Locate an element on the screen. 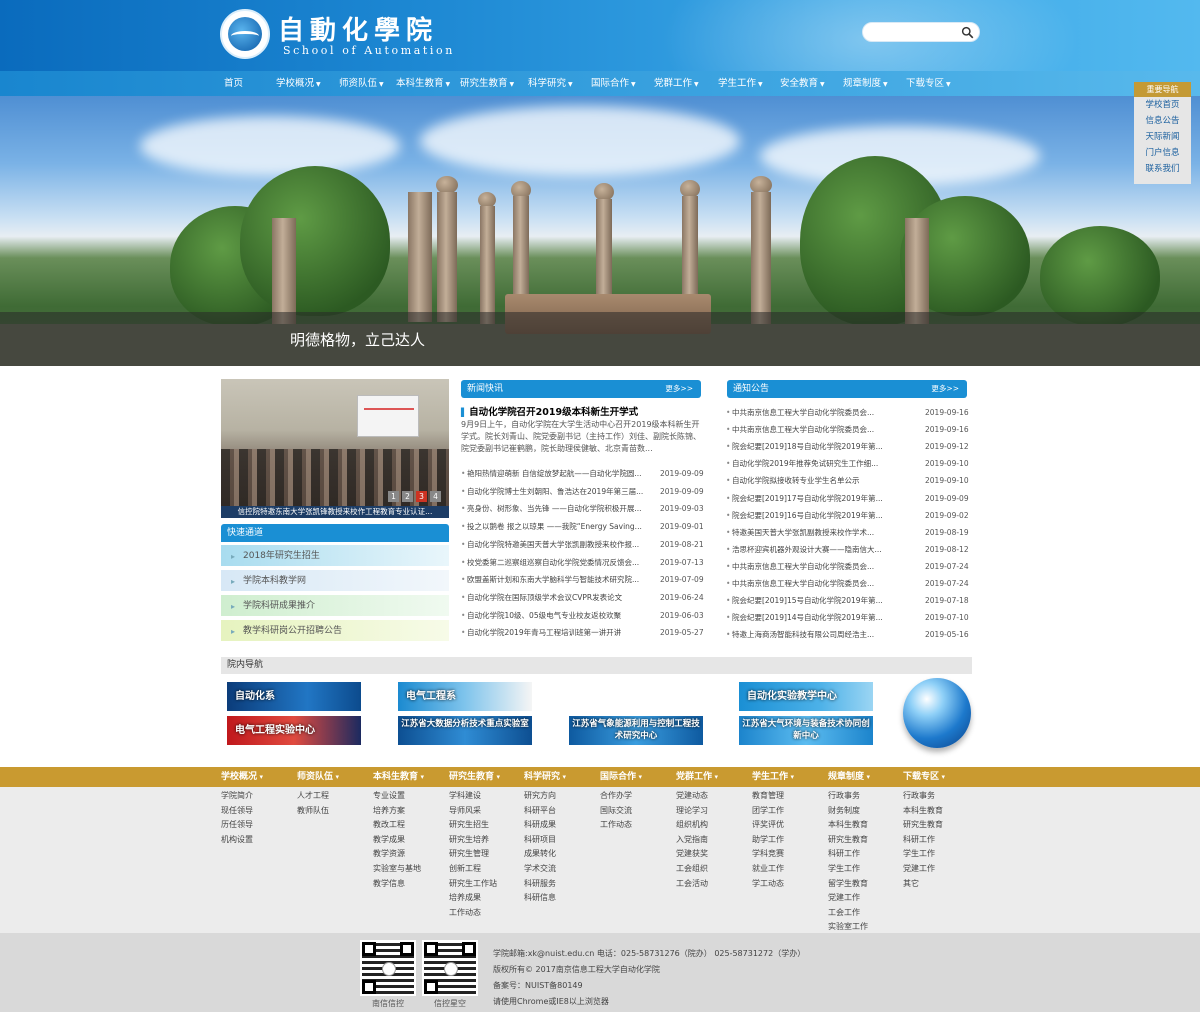 Image resolution: width=1200 pixels, height=1012 pixels. notice-more-link: 更多>> is located at coordinates (945, 389).